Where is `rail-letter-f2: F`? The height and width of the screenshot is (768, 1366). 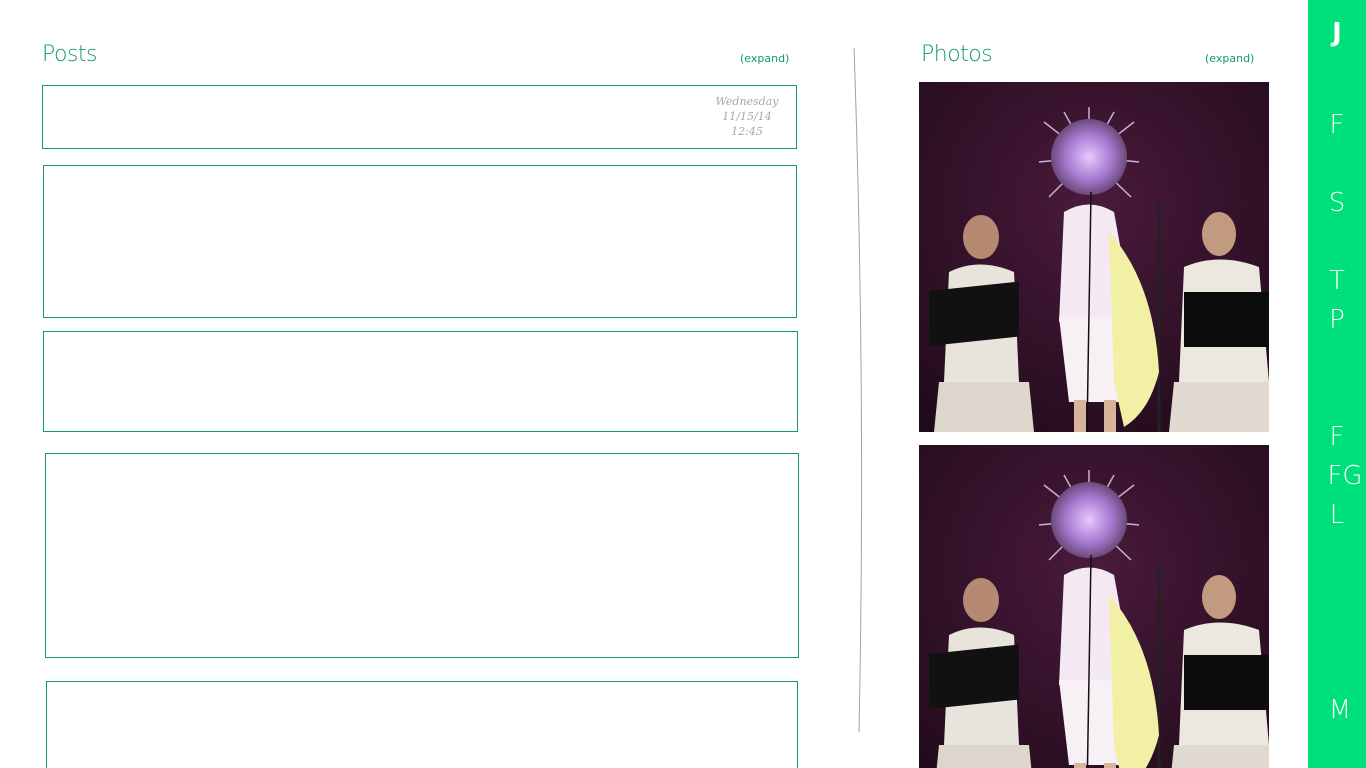 rail-letter-f2: F is located at coordinates (1337, 437).